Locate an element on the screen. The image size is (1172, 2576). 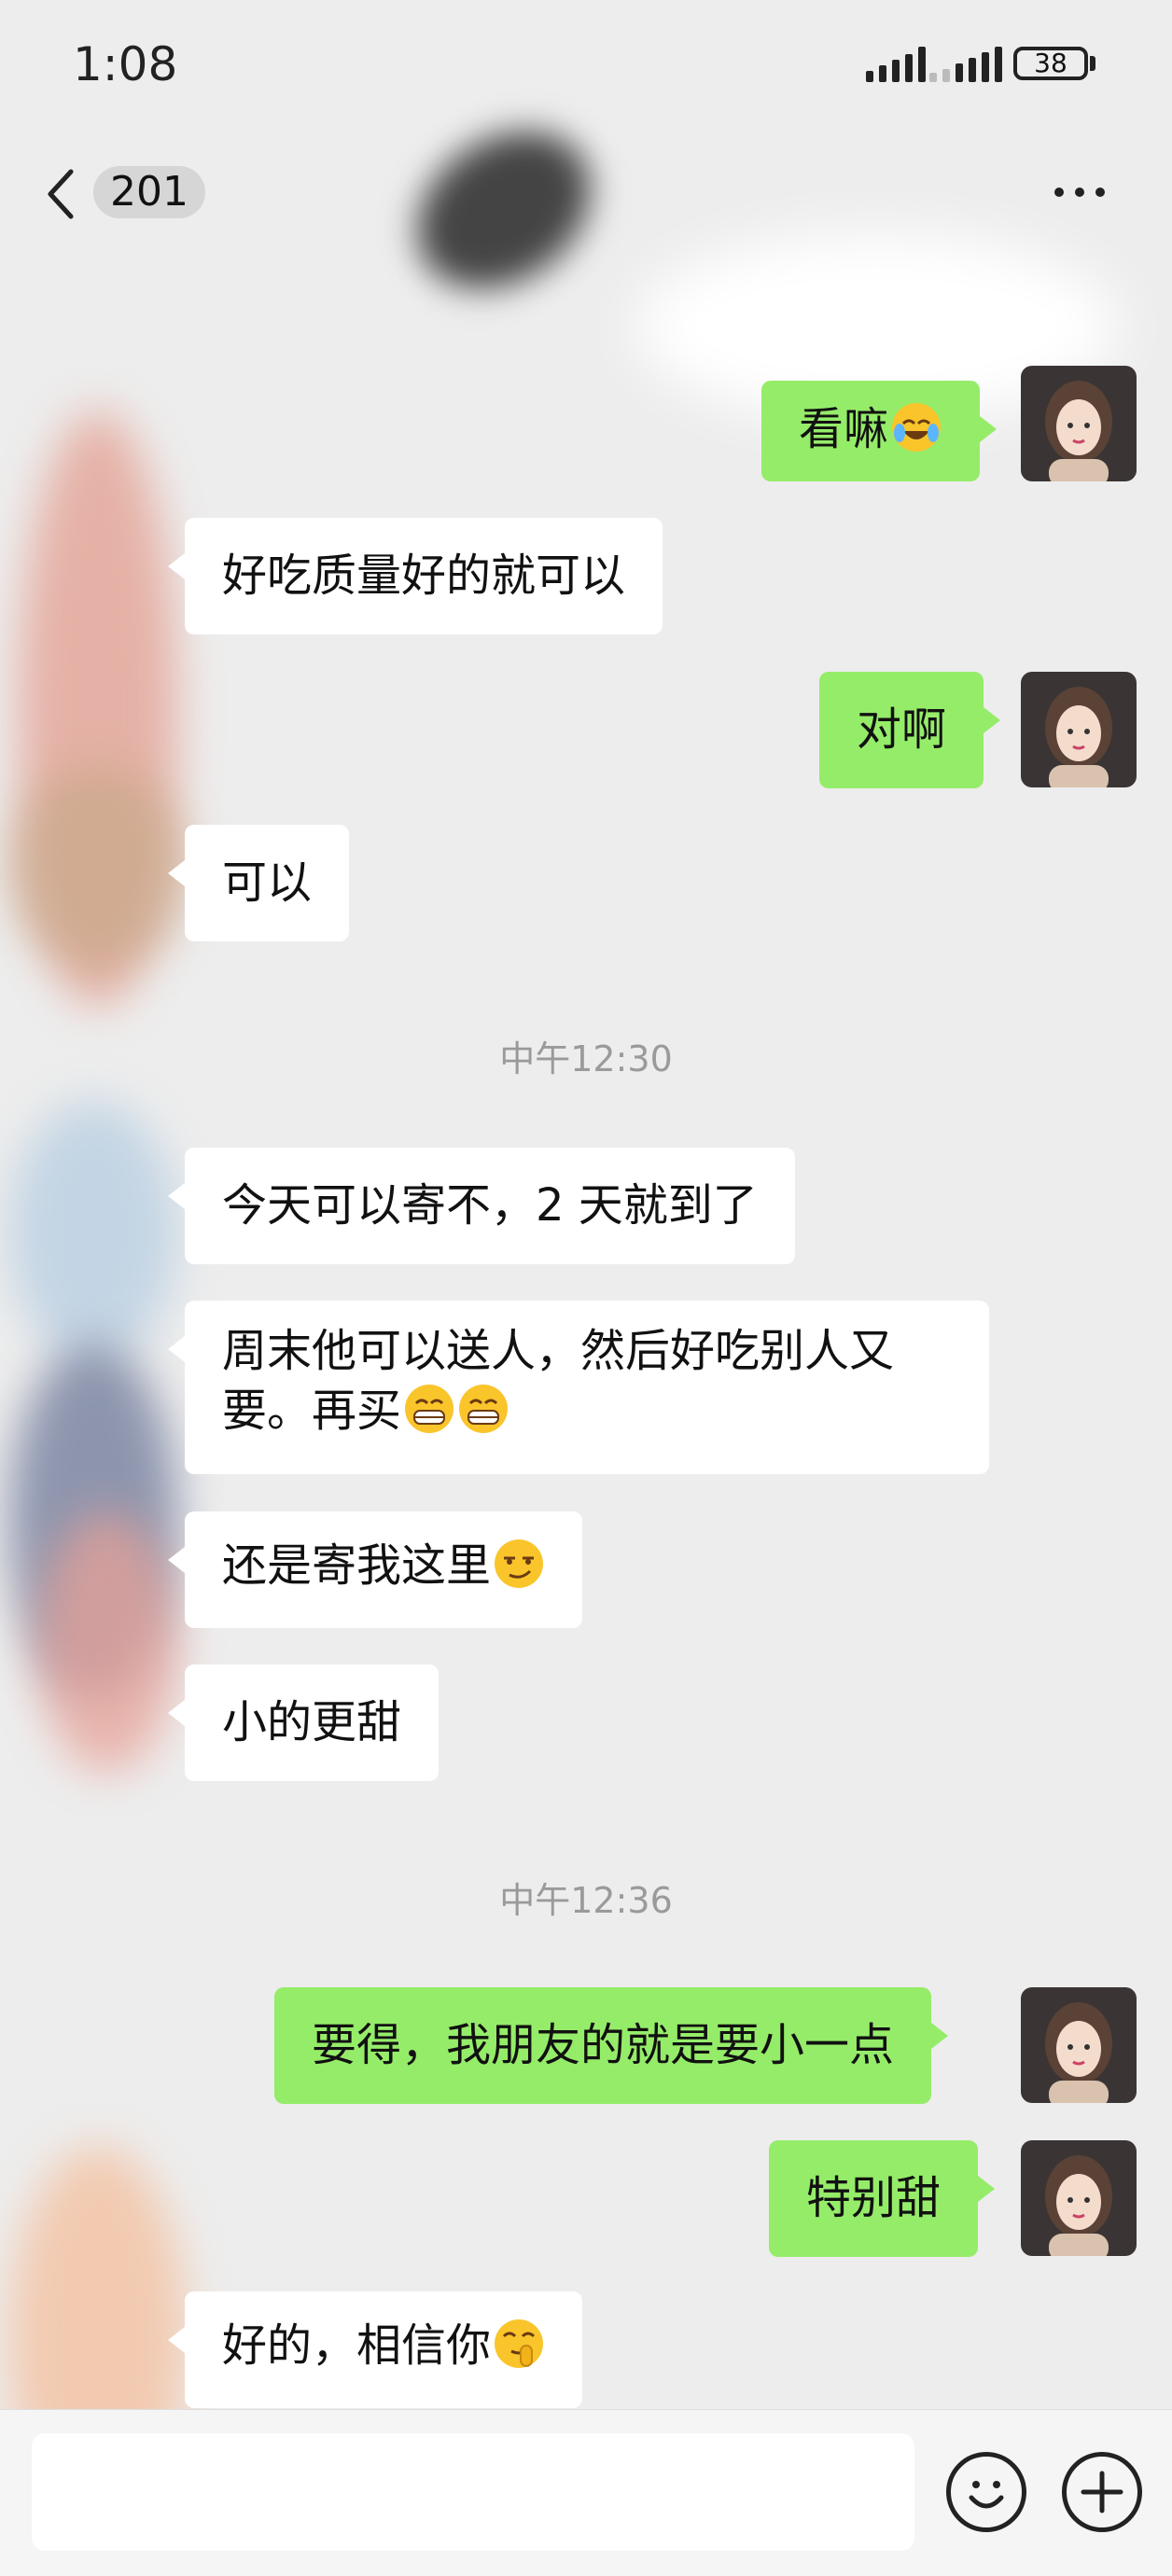
smirking-emoji-icon is located at coordinates (519, 1563).